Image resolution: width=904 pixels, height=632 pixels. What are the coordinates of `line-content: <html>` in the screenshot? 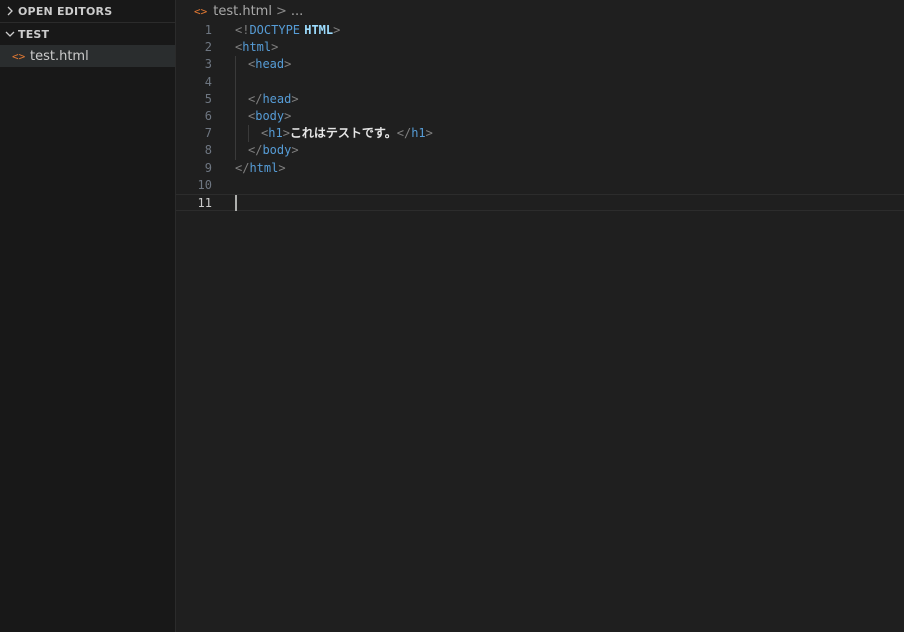 It's located at (256, 47).